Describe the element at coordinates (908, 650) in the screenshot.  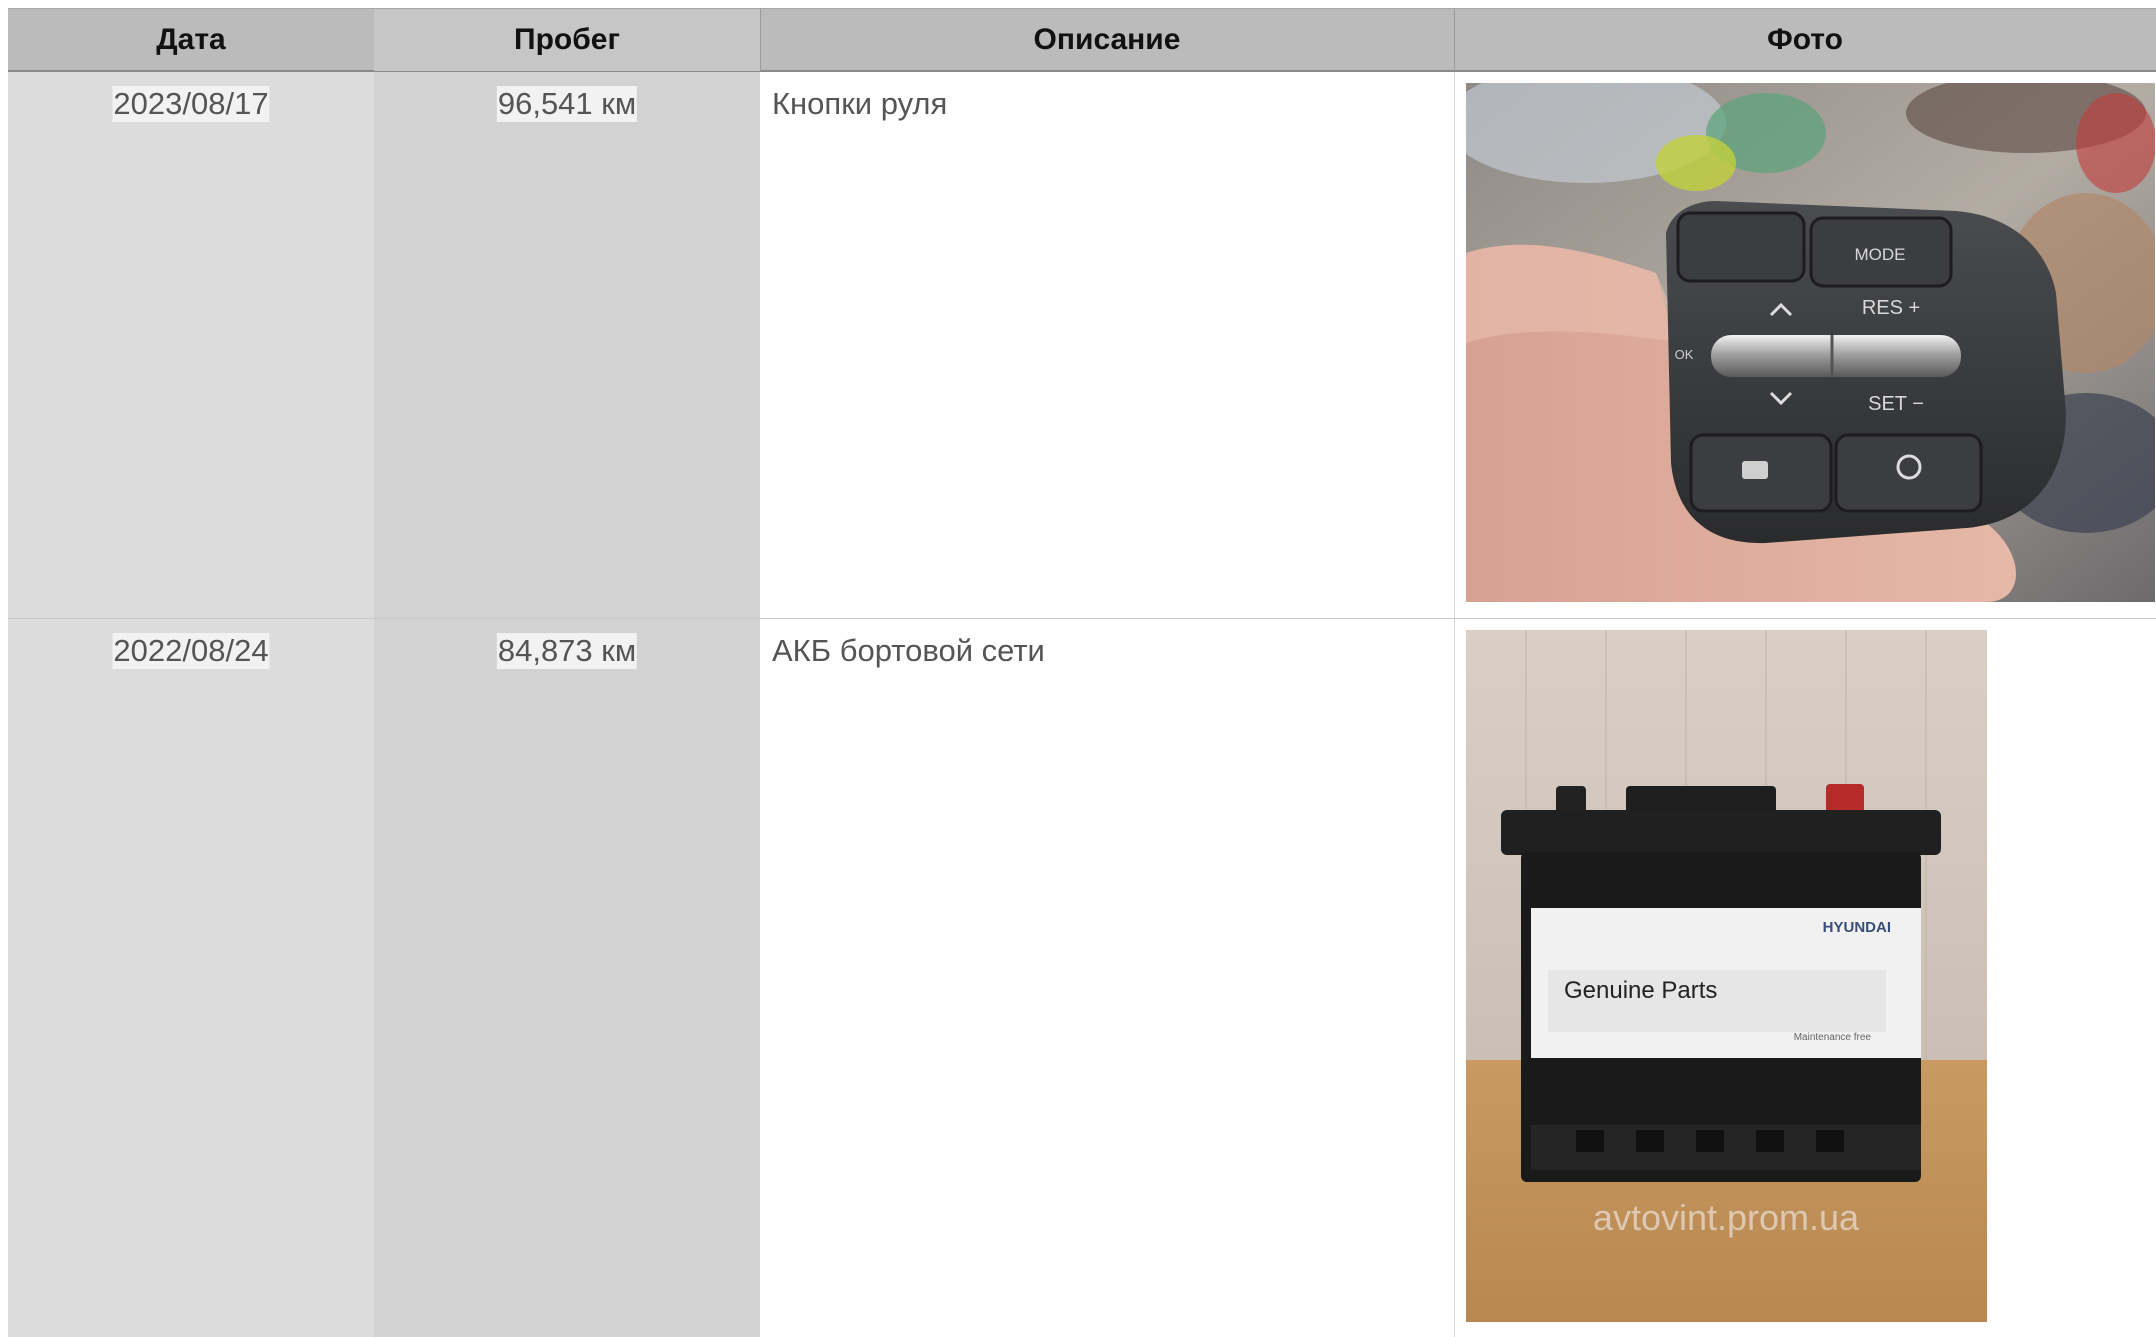
I see `description-value: АКБ бортовой сети` at that location.